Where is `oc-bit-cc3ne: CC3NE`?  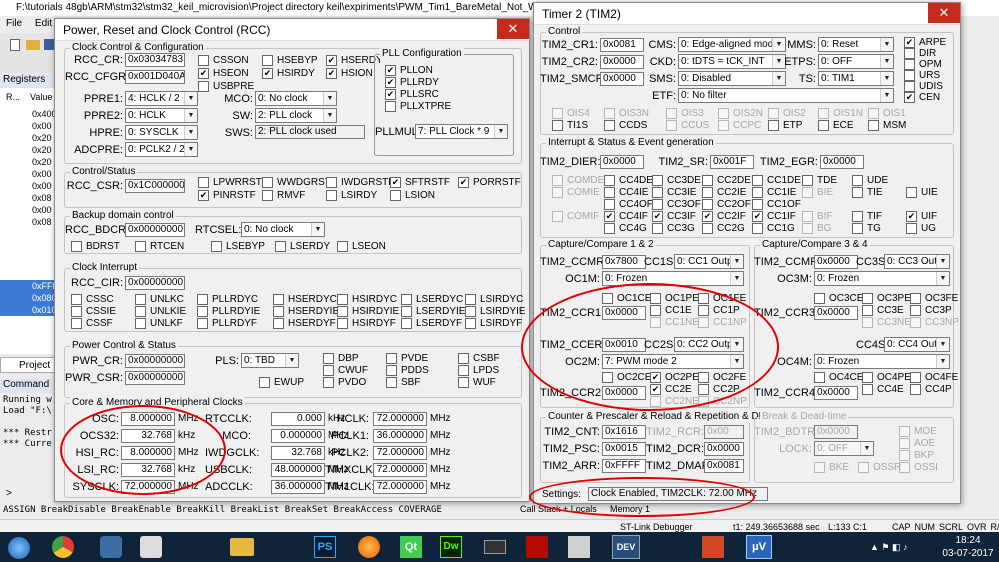
oc-bit-cc3ne: CC3NE is located at coordinates (886, 323).